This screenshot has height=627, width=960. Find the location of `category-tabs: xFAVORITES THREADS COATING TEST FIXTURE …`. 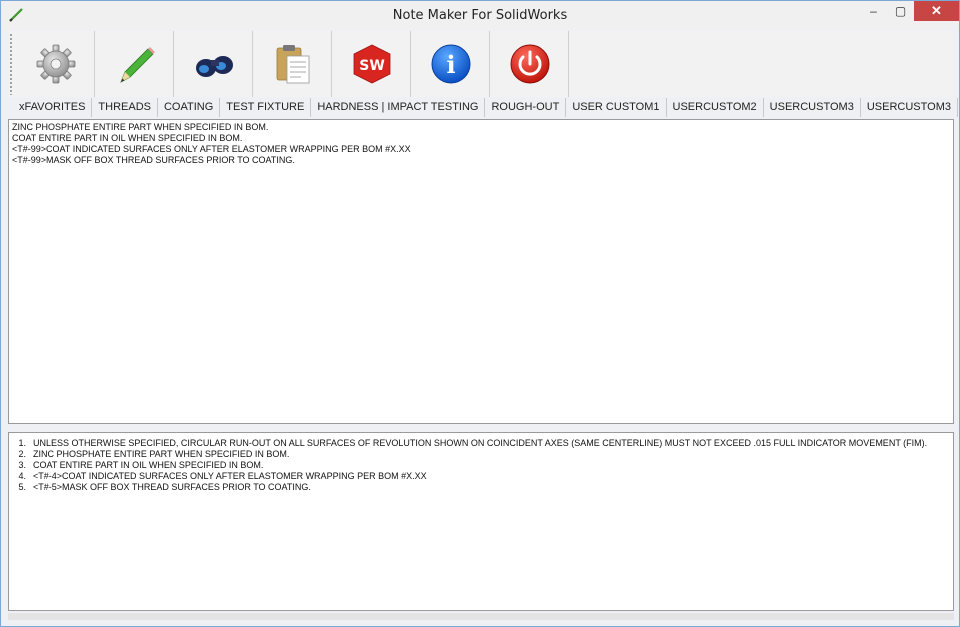

category-tabs: xFAVORITES THREADS COATING TEST FIXTURE … is located at coordinates (483, 107).